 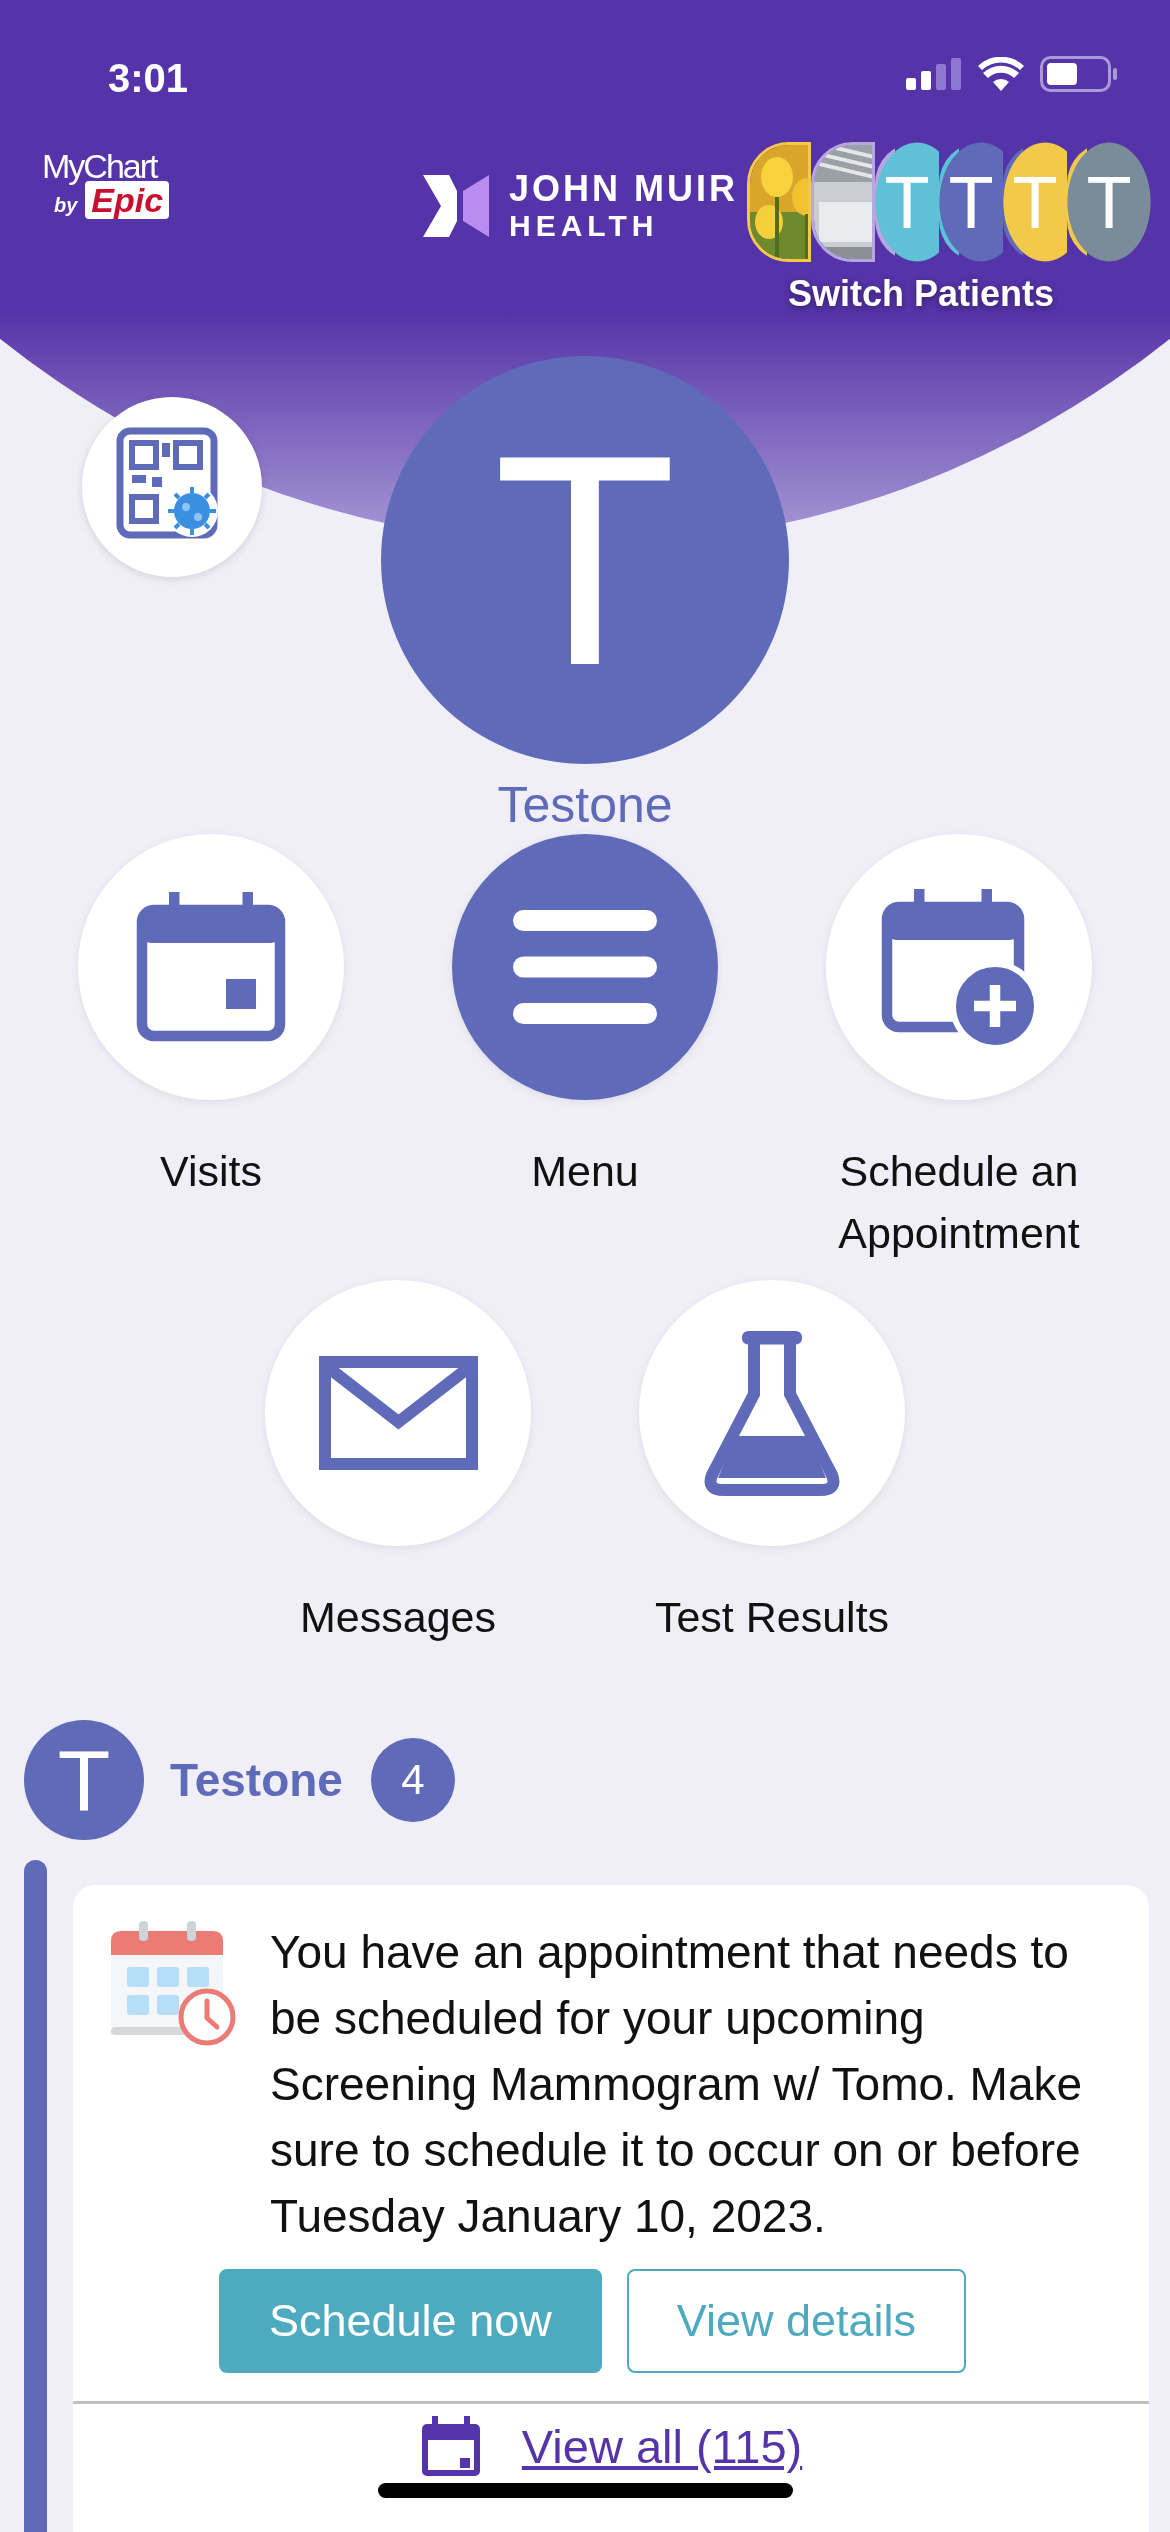 What do you see at coordinates (796, 2321) in the screenshot?
I see `details-button: View details` at bounding box center [796, 2321].